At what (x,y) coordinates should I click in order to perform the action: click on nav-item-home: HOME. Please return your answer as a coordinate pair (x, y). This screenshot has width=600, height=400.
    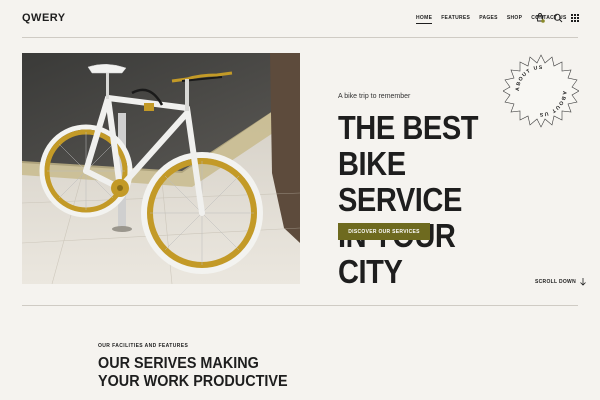
    Looking at the image, I should click on (424, 19).